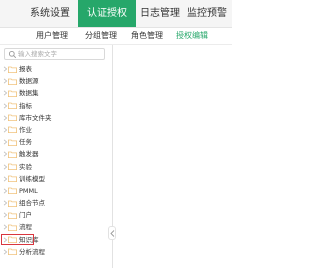 This screenshot has width=320, height=268. I want to click on tree-node-label: 库市文件夹, so click(35, 117).